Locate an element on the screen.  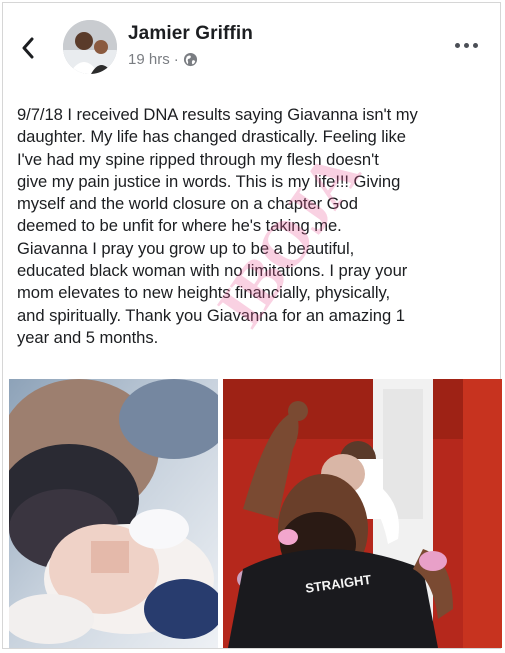
back-button is located at coordinates (28, 48).